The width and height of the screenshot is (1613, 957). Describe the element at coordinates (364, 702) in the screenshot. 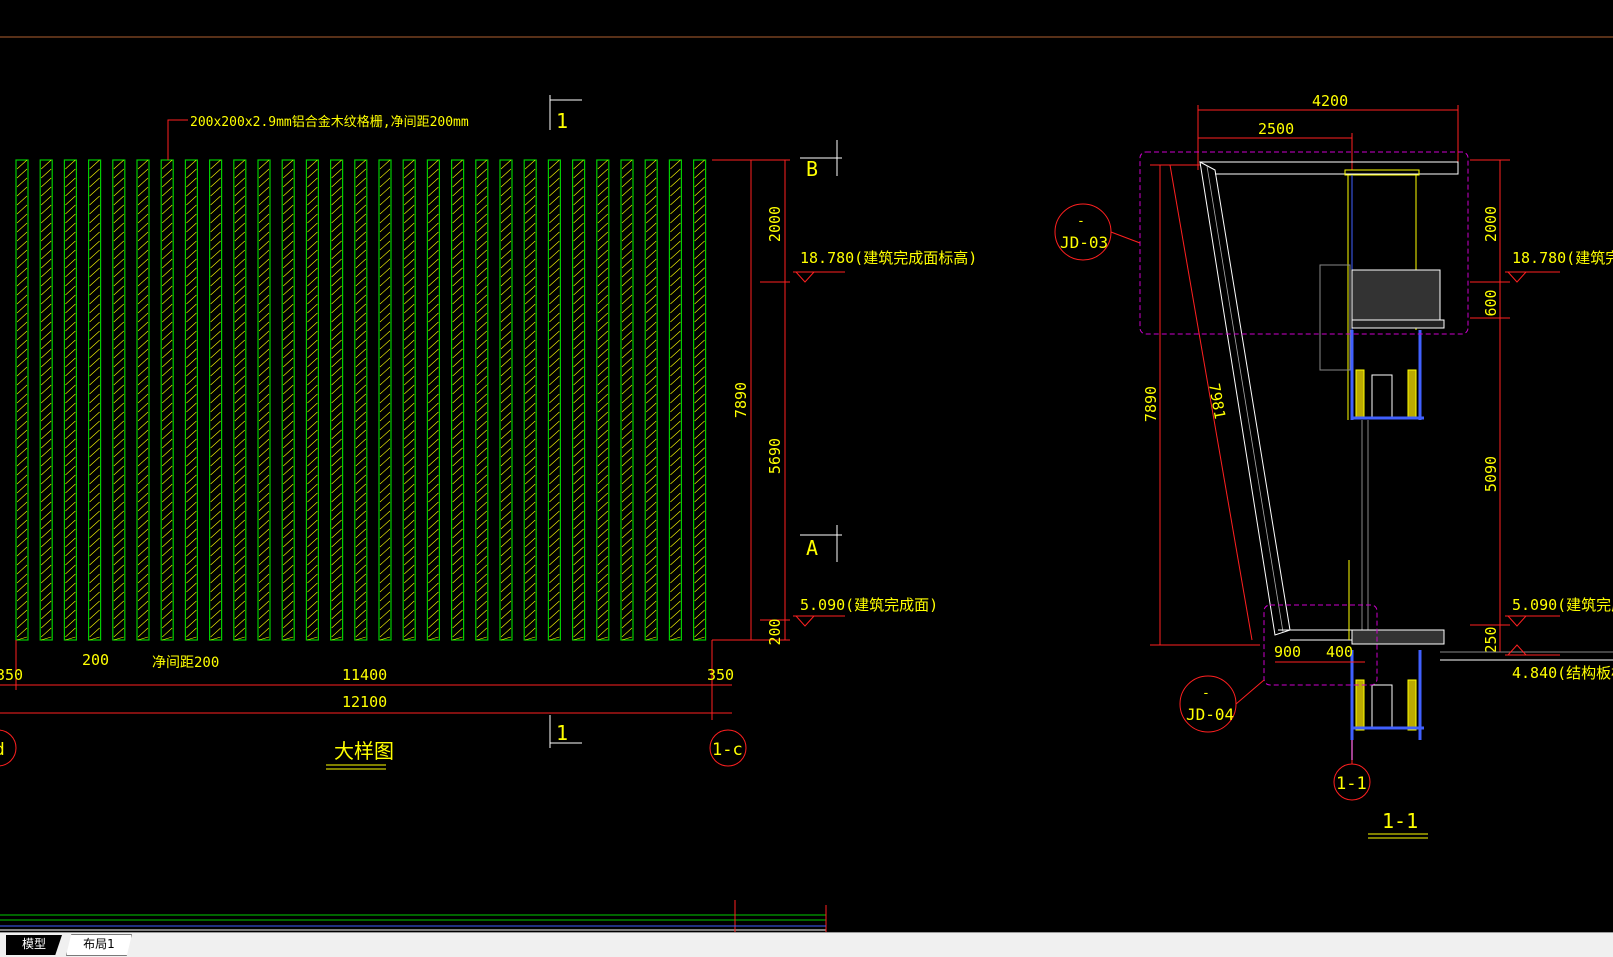

I see `dim-12100: 12100` at that location.